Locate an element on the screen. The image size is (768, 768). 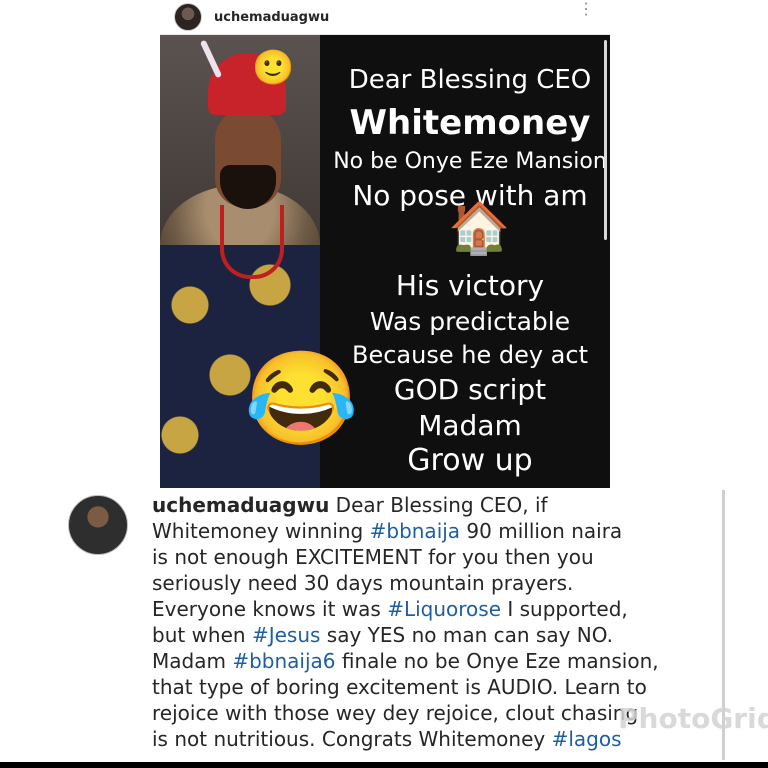
meme-line-10: Grow up is located at coordinates (470, 460).